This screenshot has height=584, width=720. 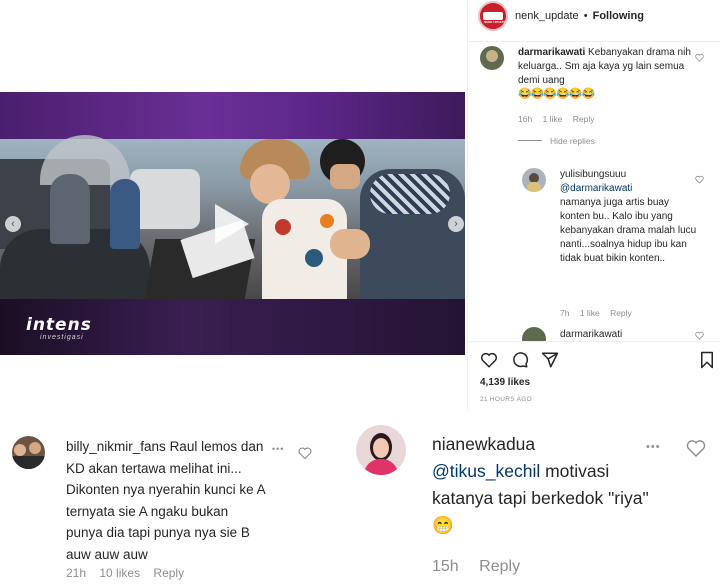 What do you see at coordinates (553, 119) in the screenshot?
I see `comment-likes: 1 like` at bounding box center [553, 119].